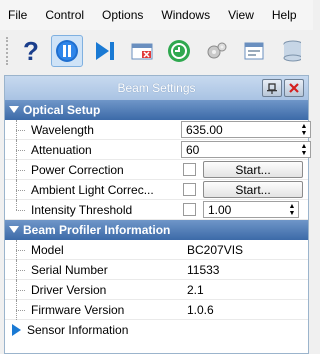 The height and width of the screenshot is (354, 320). I want to click on step-play-button, so click(104, 51).